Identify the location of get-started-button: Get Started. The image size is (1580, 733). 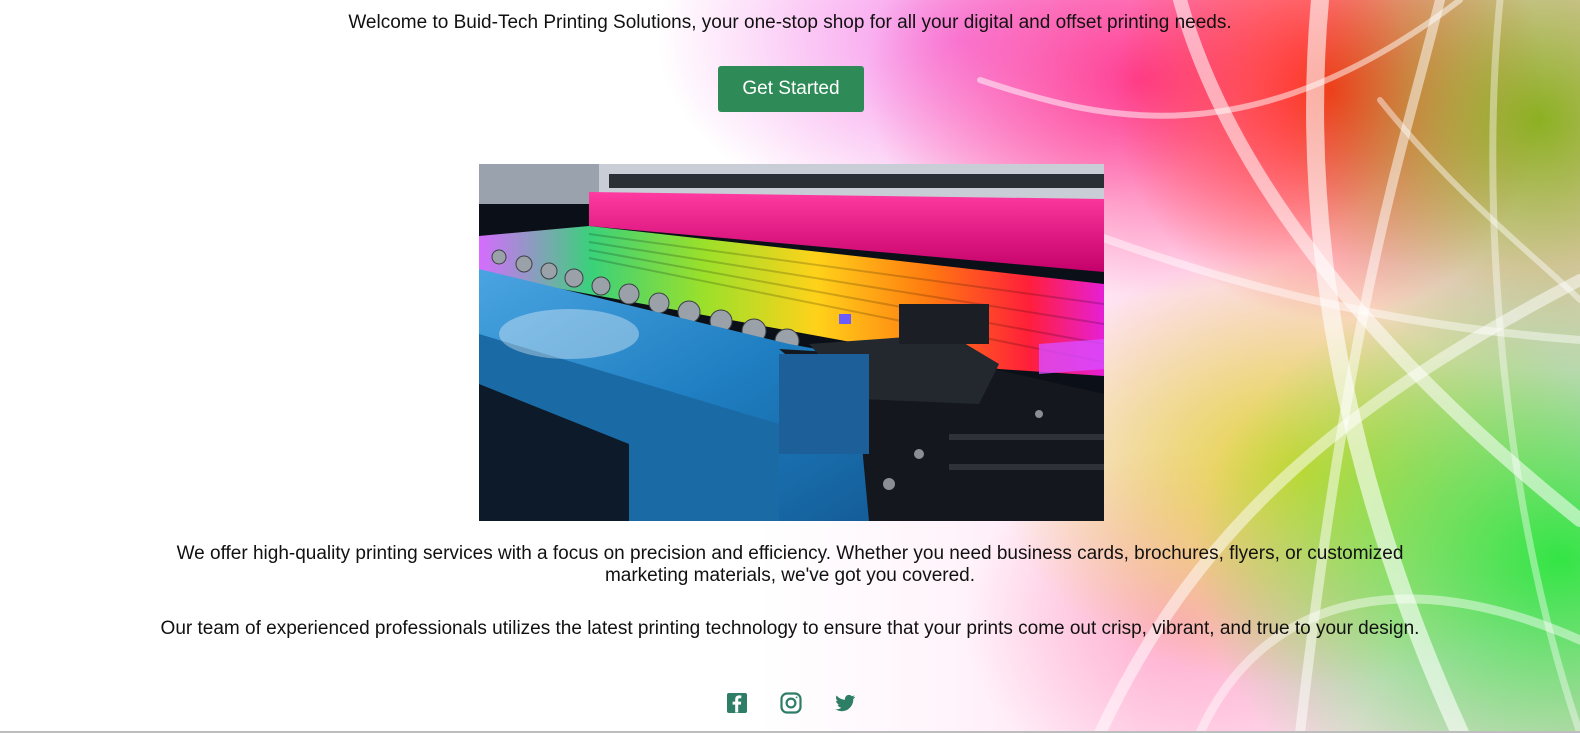
(791, 89).